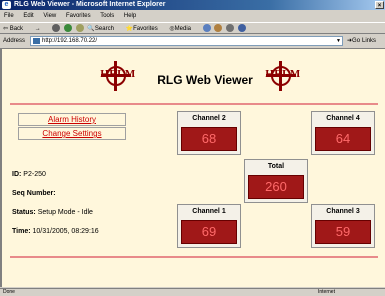 Image resolution: width=385 pixels, height=296 pixels. I want to click on favorites-button: ⭐Favorites, so click(144, 29).